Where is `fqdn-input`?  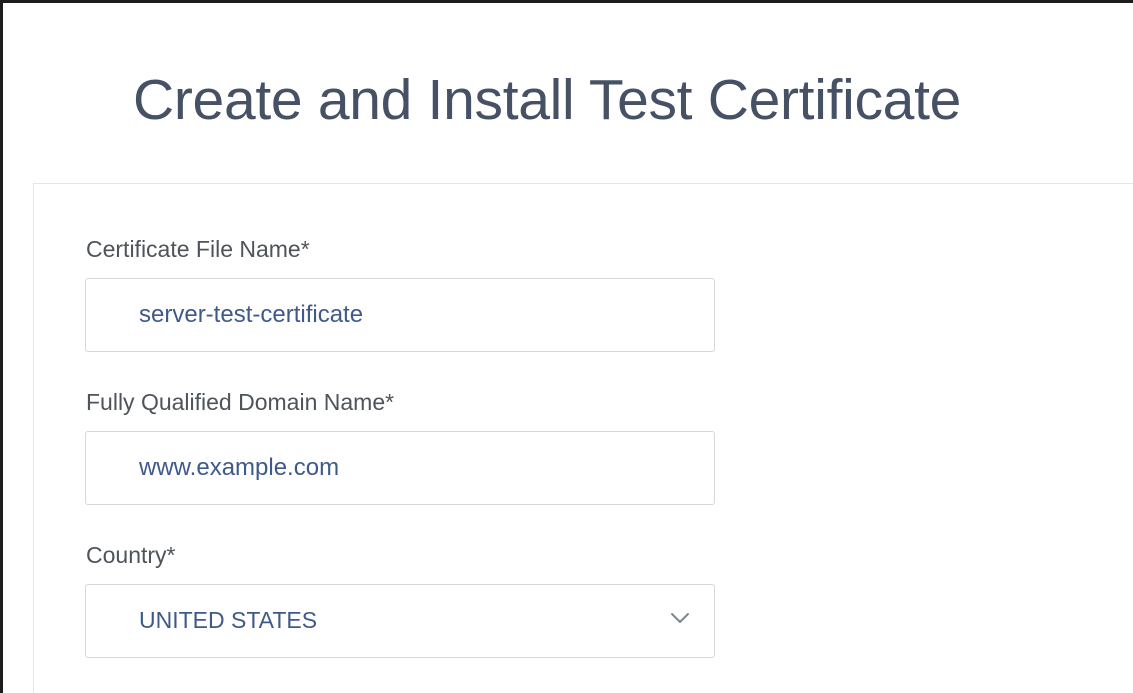
fqdn-input is located at coordinates (400, 468).